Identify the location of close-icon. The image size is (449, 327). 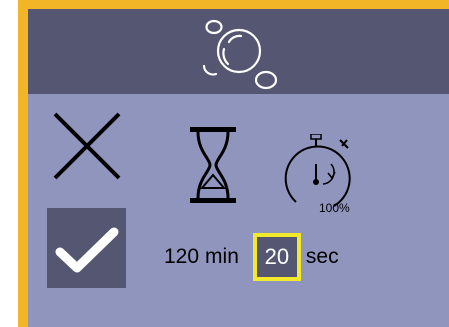
(87, 146).